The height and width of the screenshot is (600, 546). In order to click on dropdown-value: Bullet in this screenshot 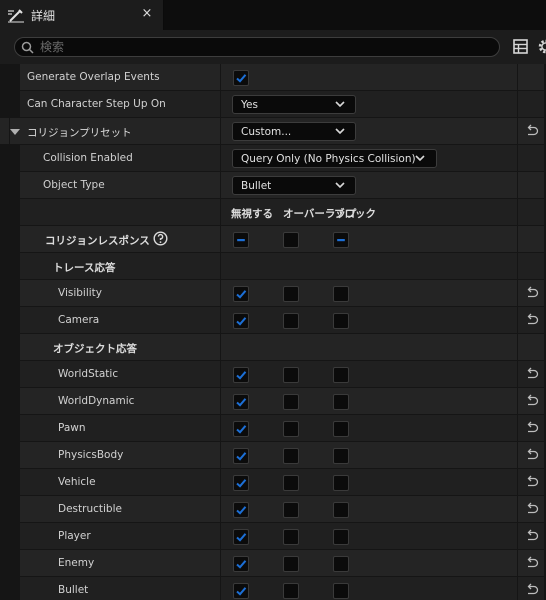, I will do `click(256, 186)`.